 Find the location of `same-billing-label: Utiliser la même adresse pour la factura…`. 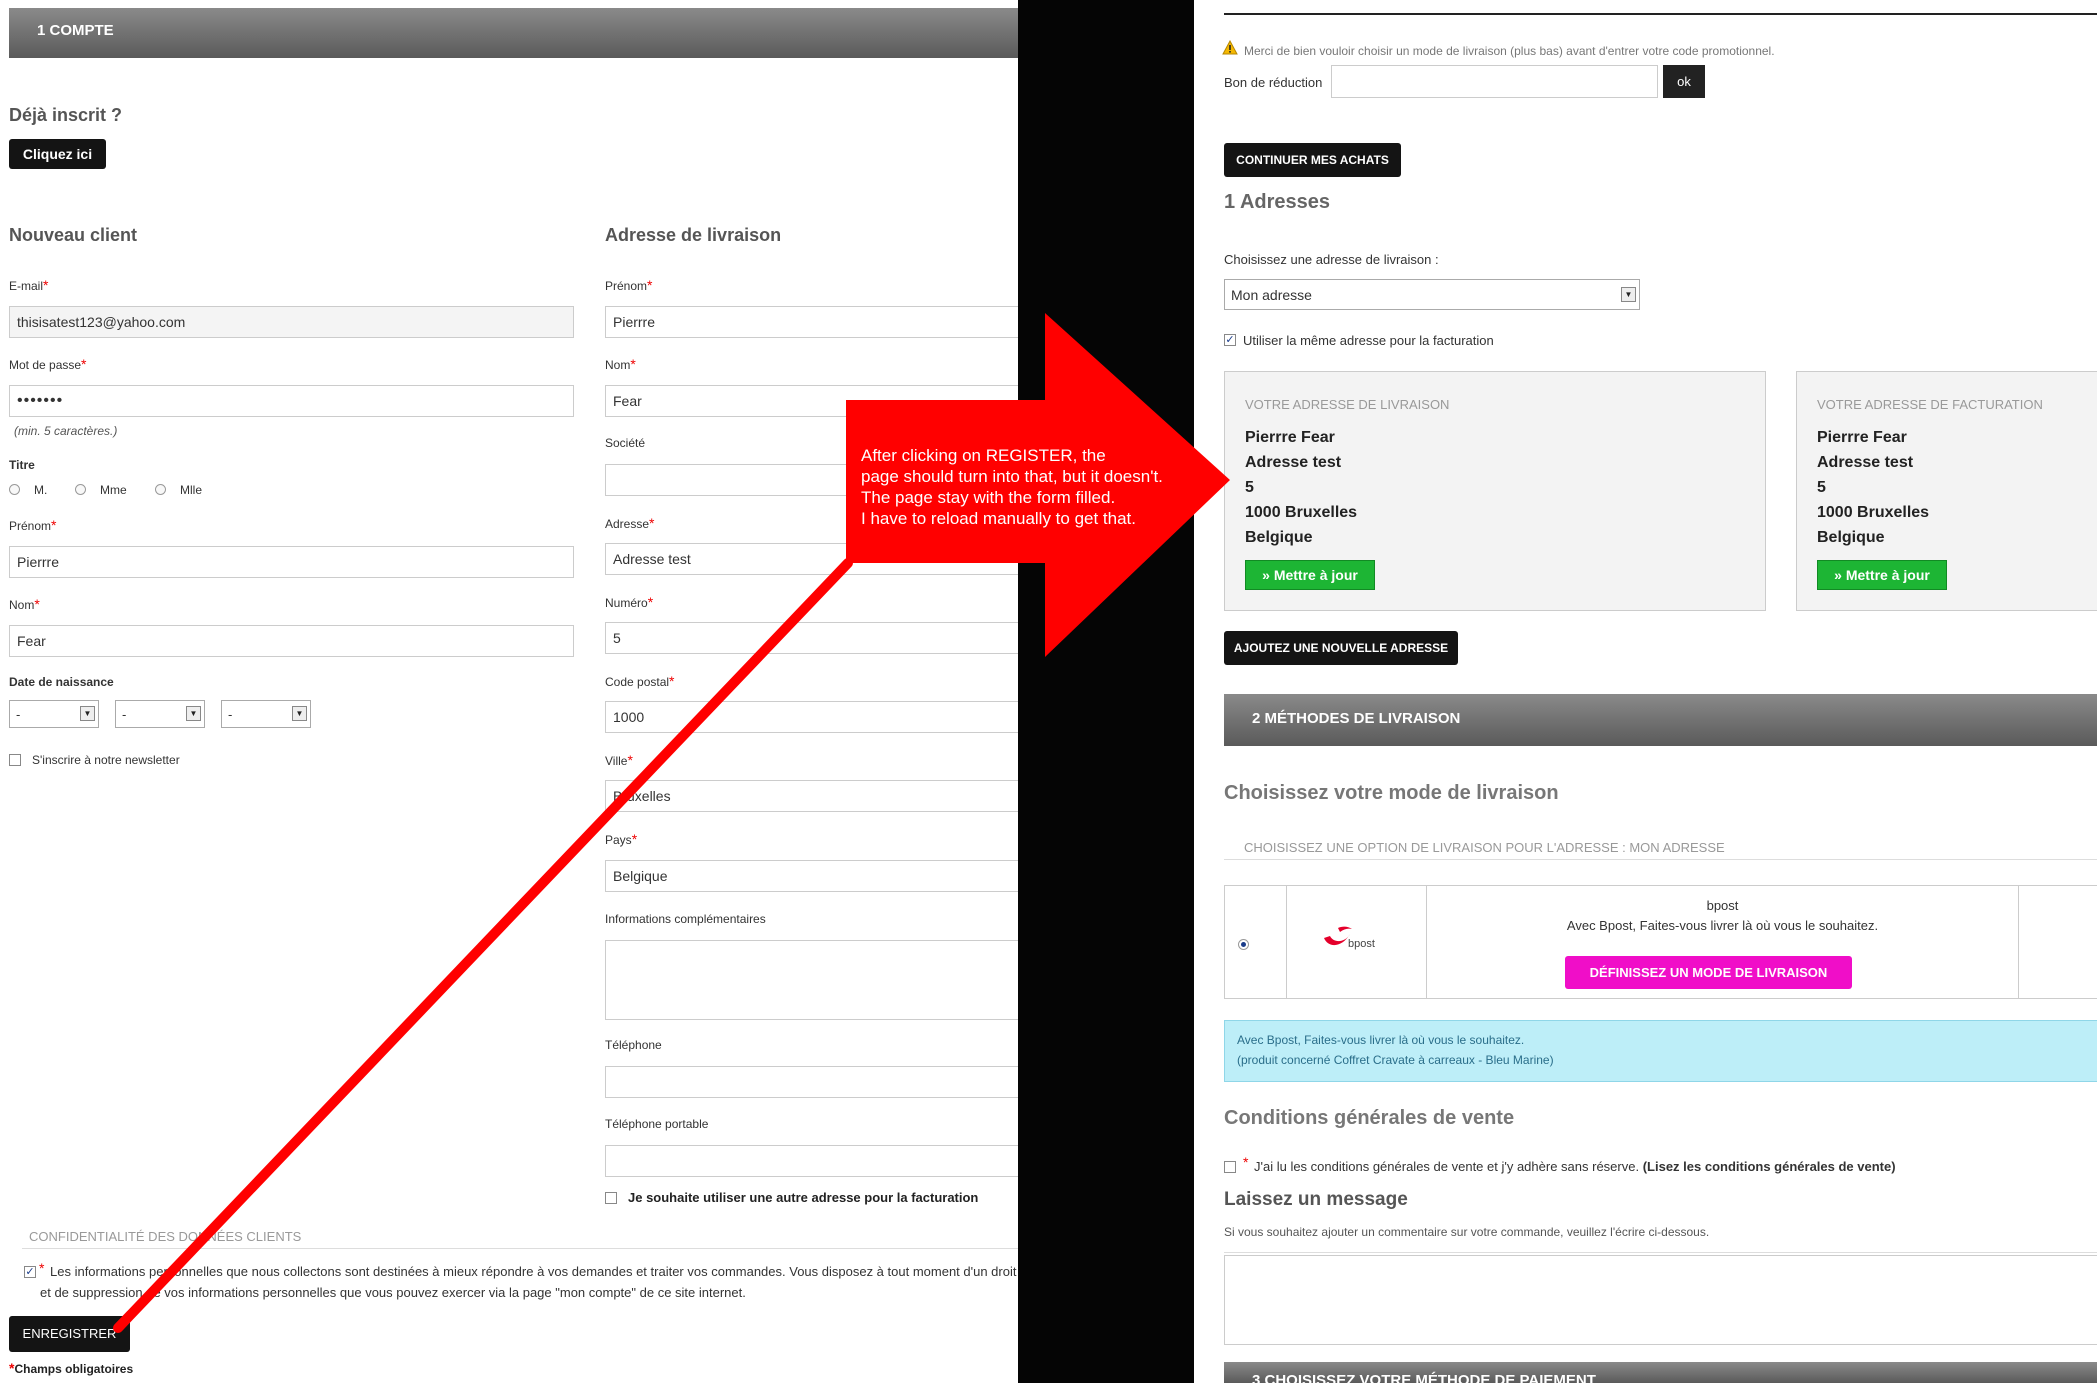

same-billing-label: Utiliser la même adresse pour la factura… is located at coordinates (1368, 340).